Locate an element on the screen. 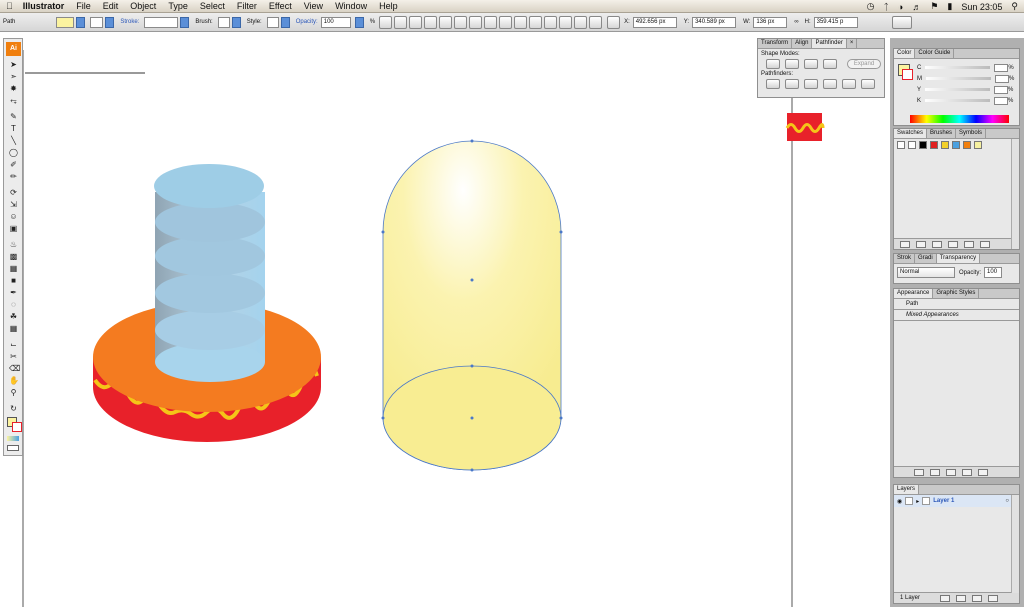  swatch-none is located at coordinates (901, 145).